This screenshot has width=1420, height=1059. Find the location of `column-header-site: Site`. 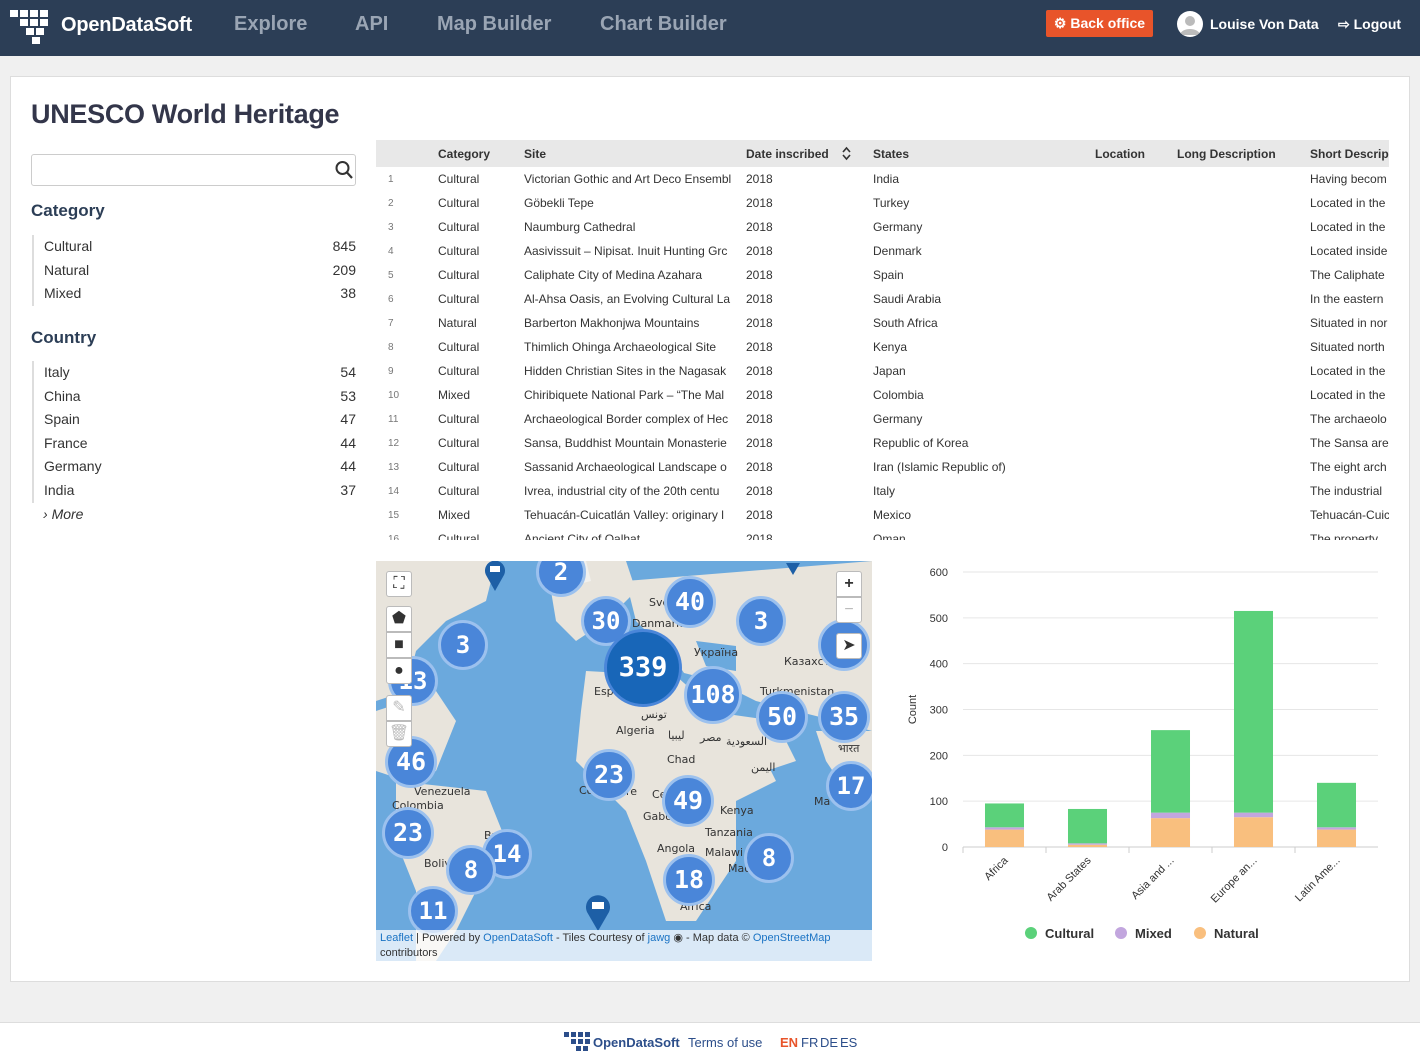

column-header-site: Site is located at coordinates (535, 154).